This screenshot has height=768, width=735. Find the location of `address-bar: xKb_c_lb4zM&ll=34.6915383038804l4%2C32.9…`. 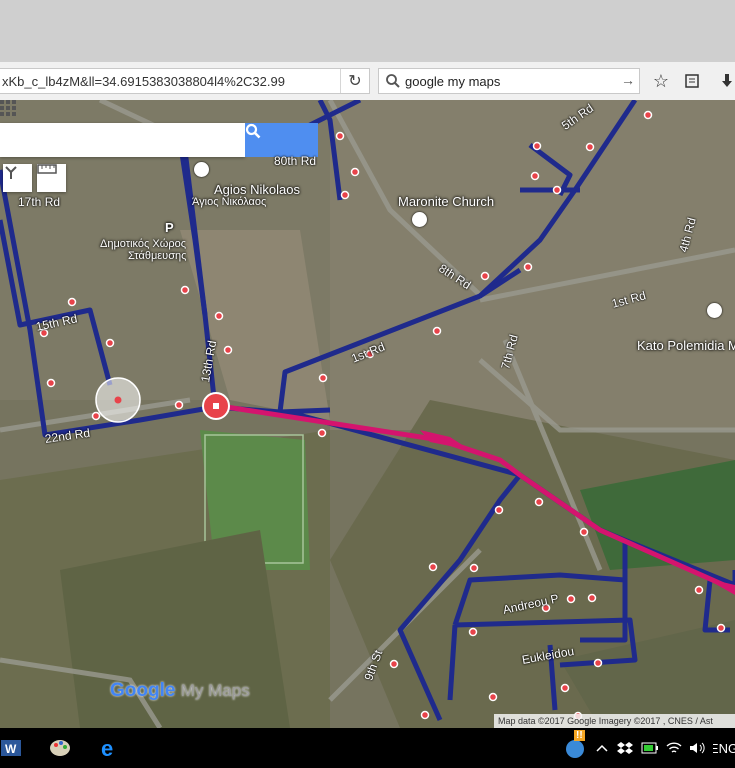

address-bar: xKb_c_lb4zM&ll=34.6915383038804l4%2C32.9… is located at coordinates (185, 81).